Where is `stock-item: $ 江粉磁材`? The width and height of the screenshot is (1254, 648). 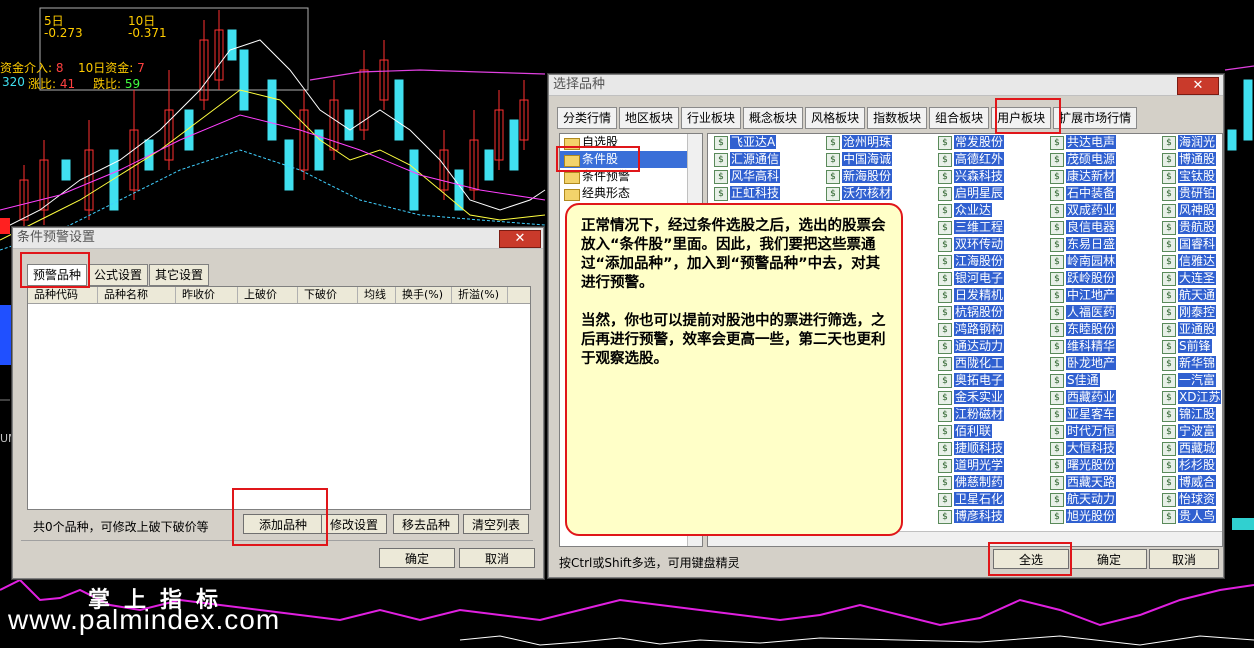
stock-item: $ 江粉磁材 is located at coordinates (970, 414).